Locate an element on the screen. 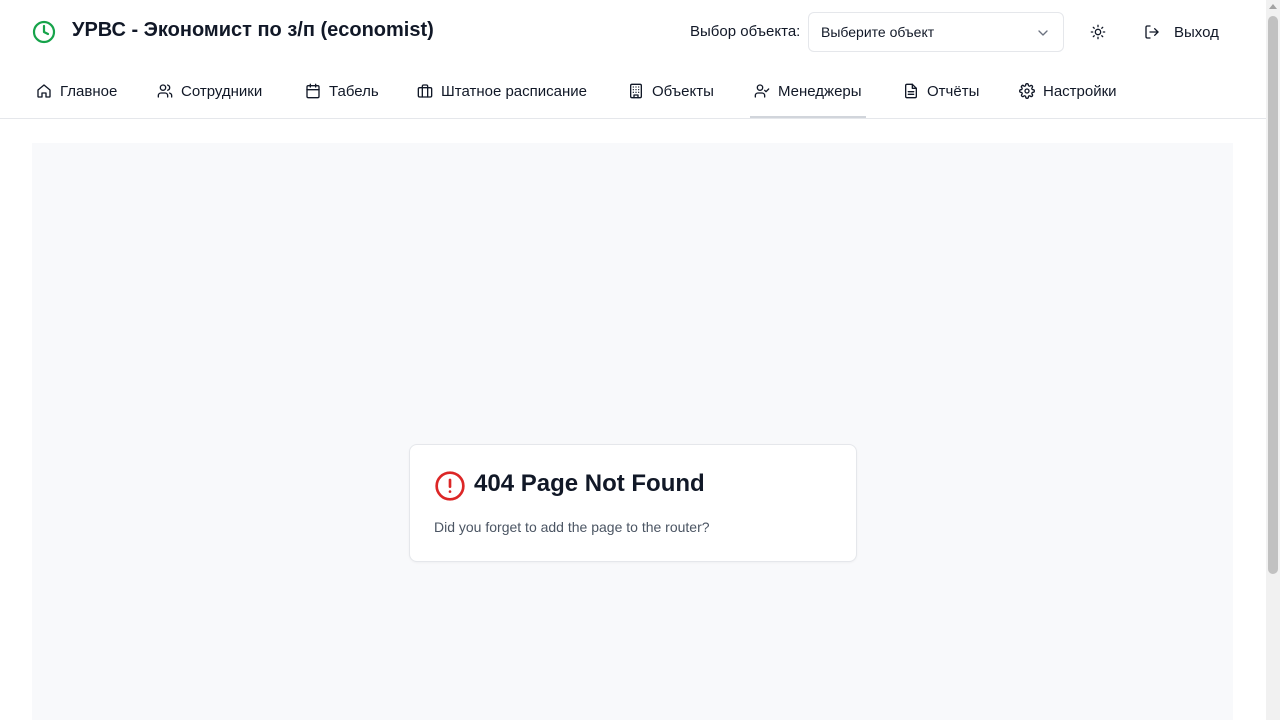 This screenshot has height=720, width=1280. sun-icon is located at coordinates (1098, 32).